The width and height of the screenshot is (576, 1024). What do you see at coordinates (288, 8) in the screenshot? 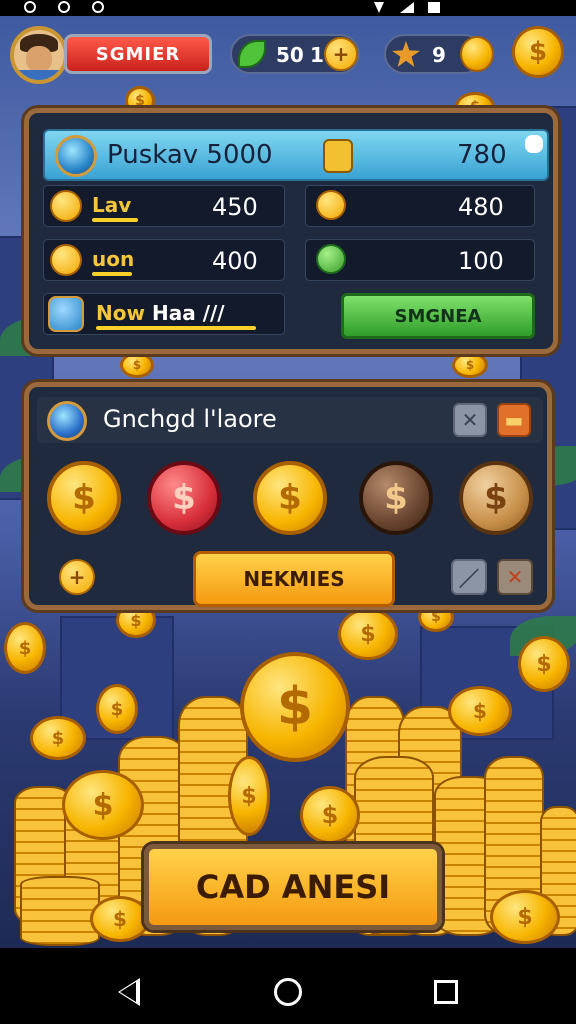
I see `status-bar` at bounding box center [288, 8].